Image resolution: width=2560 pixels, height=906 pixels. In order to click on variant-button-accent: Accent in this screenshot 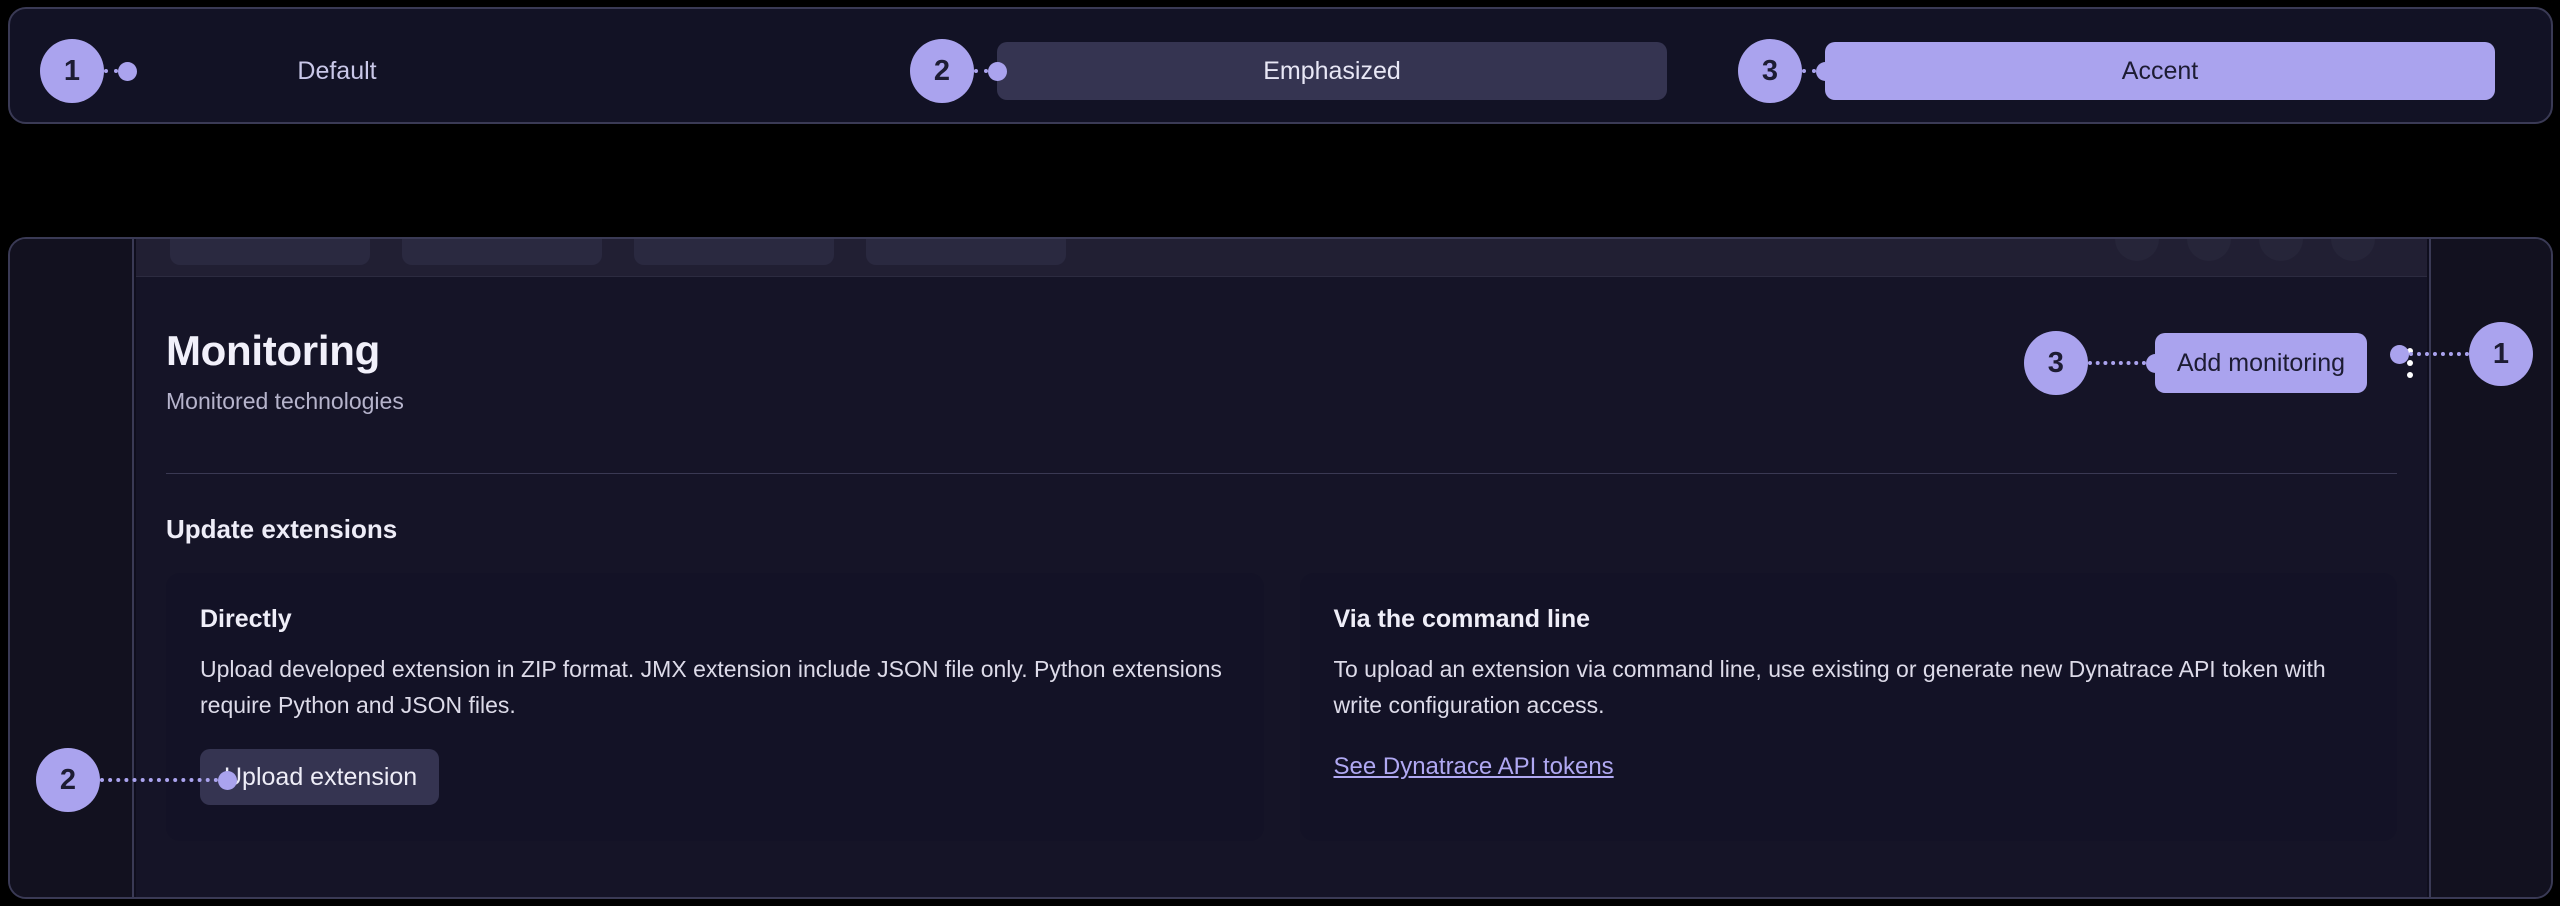, I will do `click(2160, 71)`.